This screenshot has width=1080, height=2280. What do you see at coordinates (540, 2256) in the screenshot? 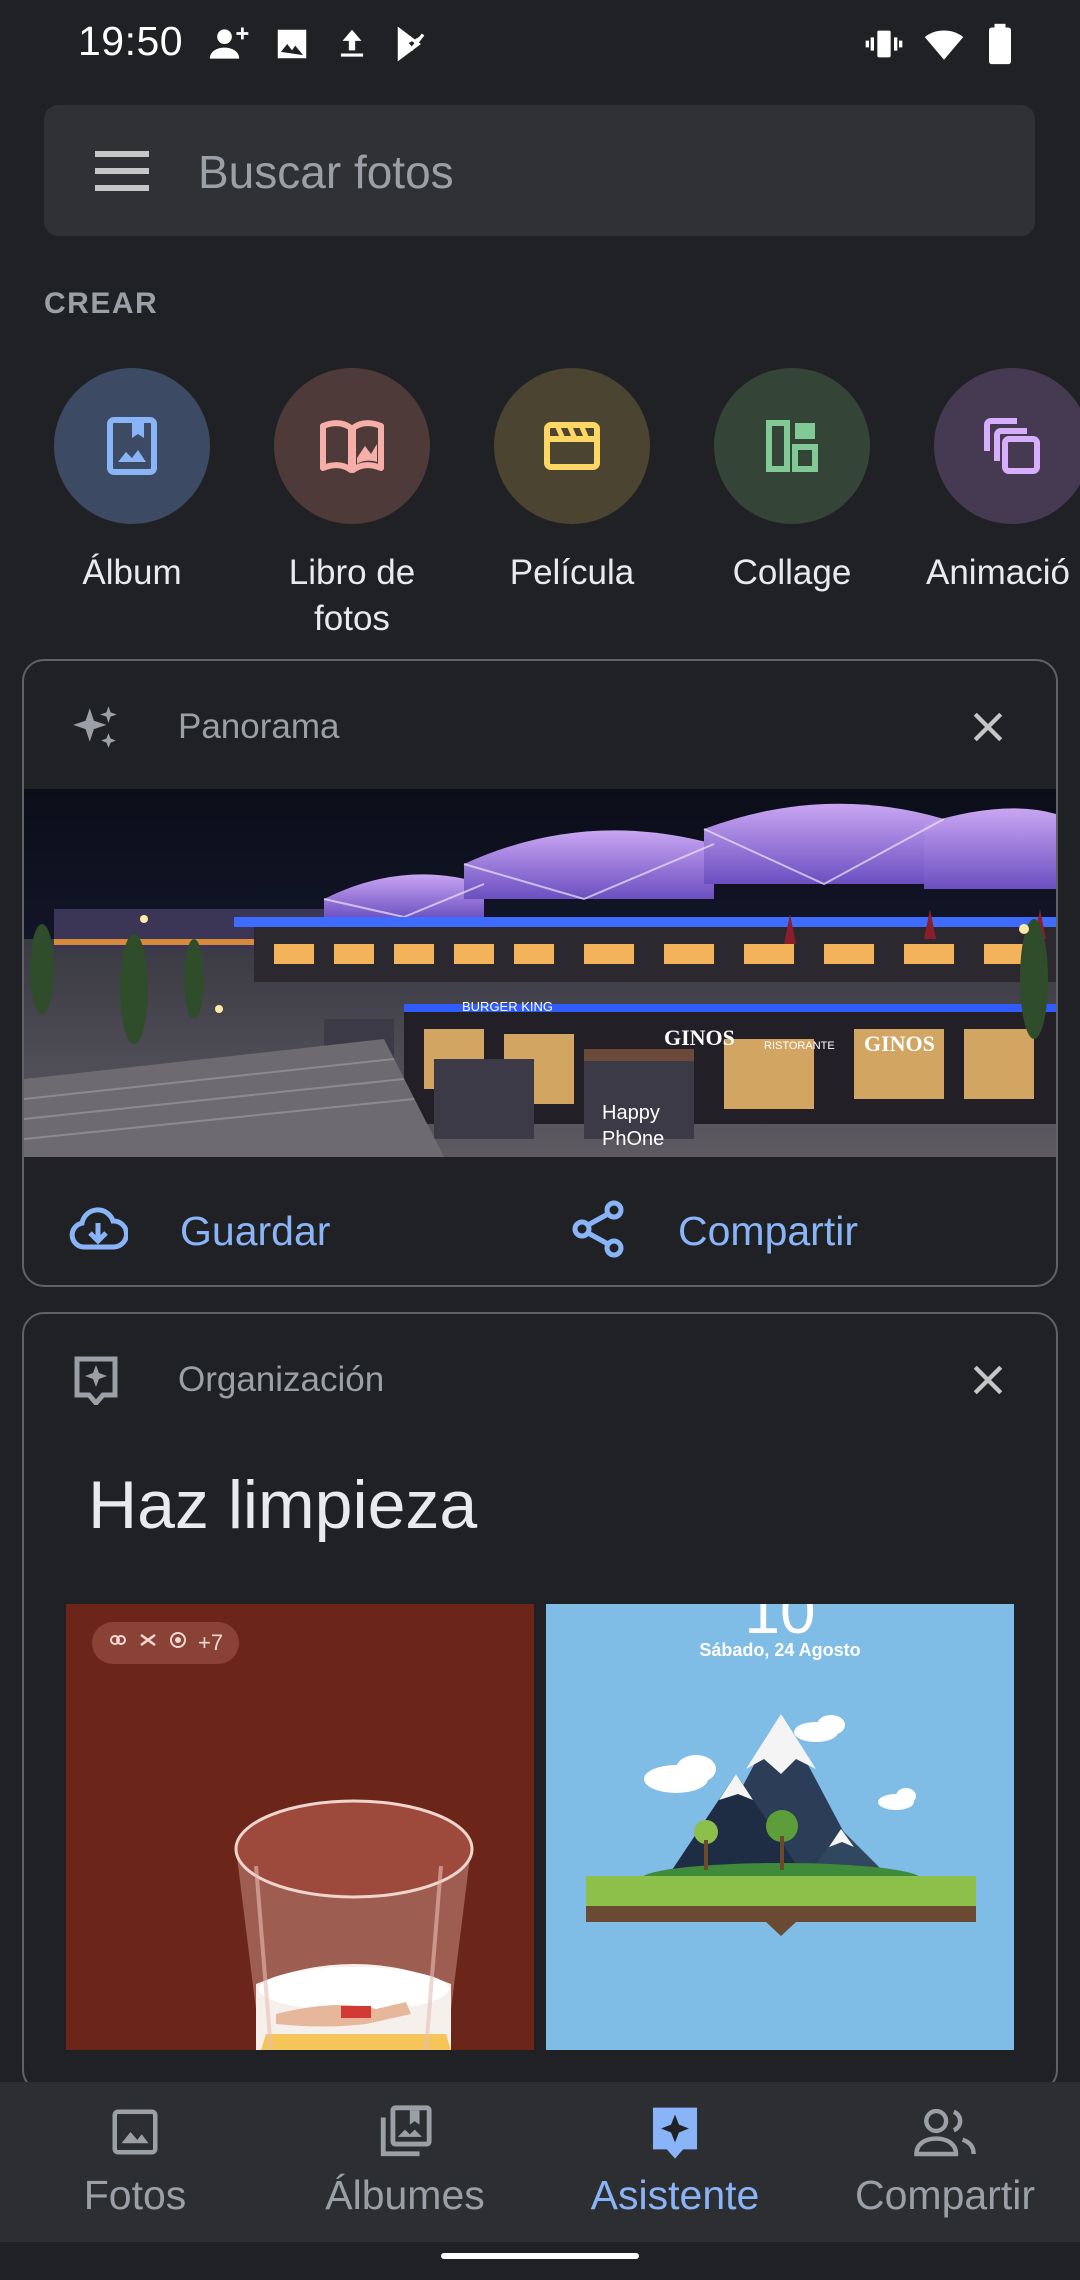
I see `gesture-handle` at bounding box center [540, 2256].